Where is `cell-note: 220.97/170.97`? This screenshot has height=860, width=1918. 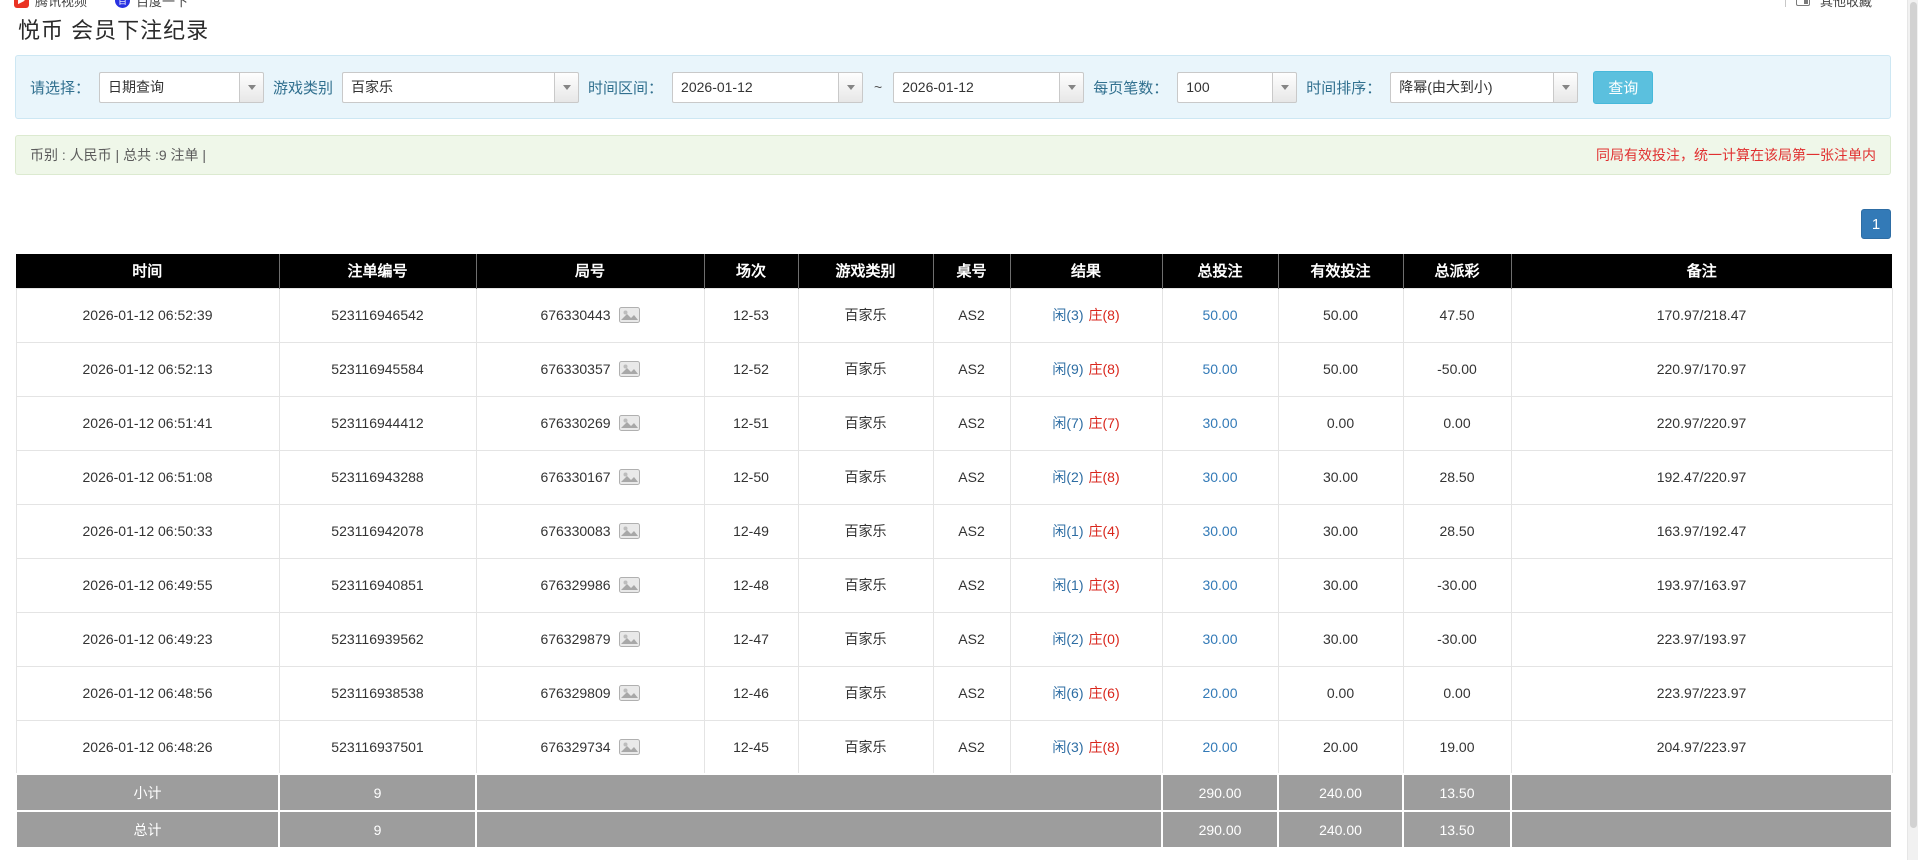 cell-note: 220.97/170.97 is located at coordinates (1701, 369).